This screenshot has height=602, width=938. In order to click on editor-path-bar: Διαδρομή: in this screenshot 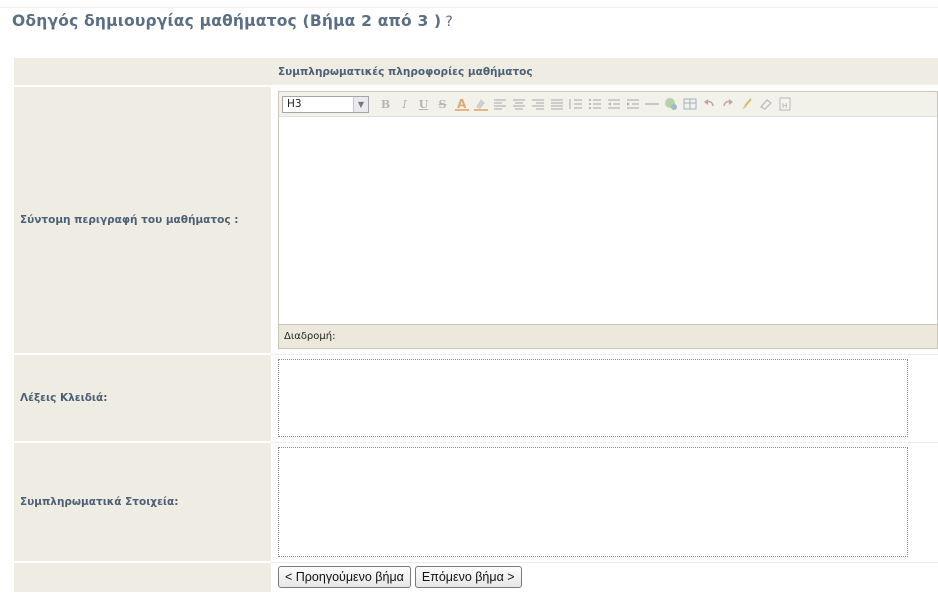, I will do `click(608, 336)`.